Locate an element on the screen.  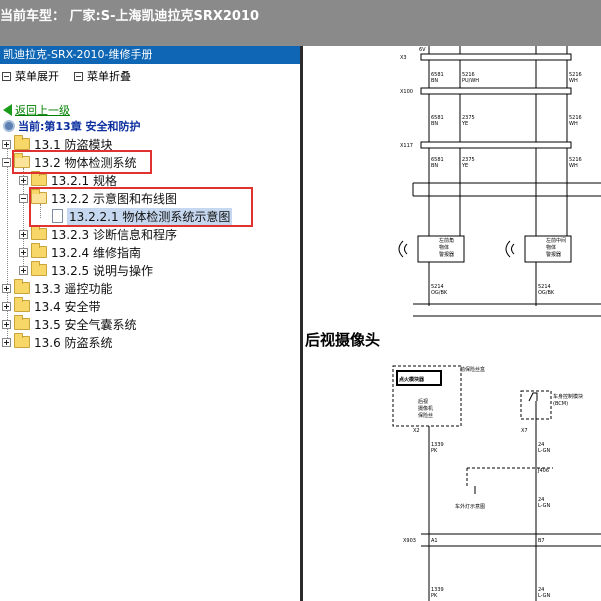
back-arrow-icon is located at coordinates (7, 110).